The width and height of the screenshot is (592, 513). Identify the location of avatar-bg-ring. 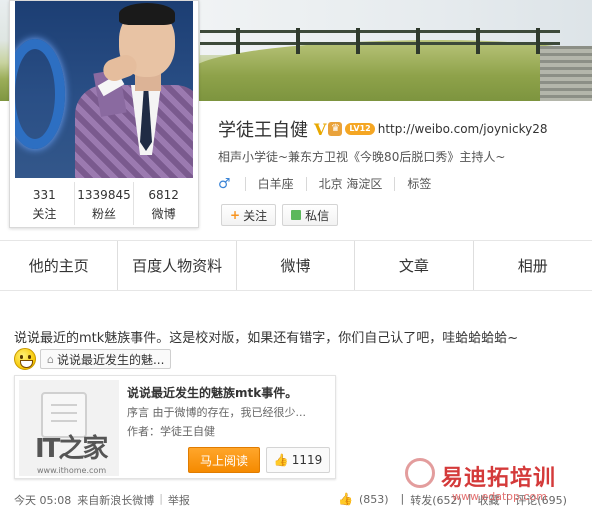
(40, 94).